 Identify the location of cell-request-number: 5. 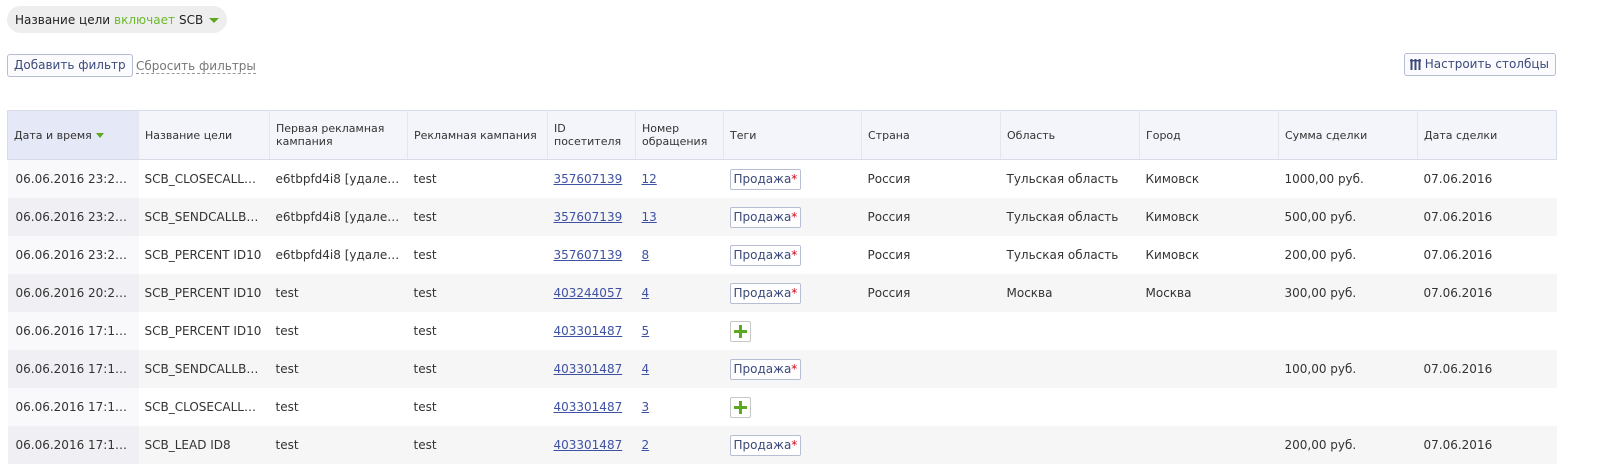
(680, 331).